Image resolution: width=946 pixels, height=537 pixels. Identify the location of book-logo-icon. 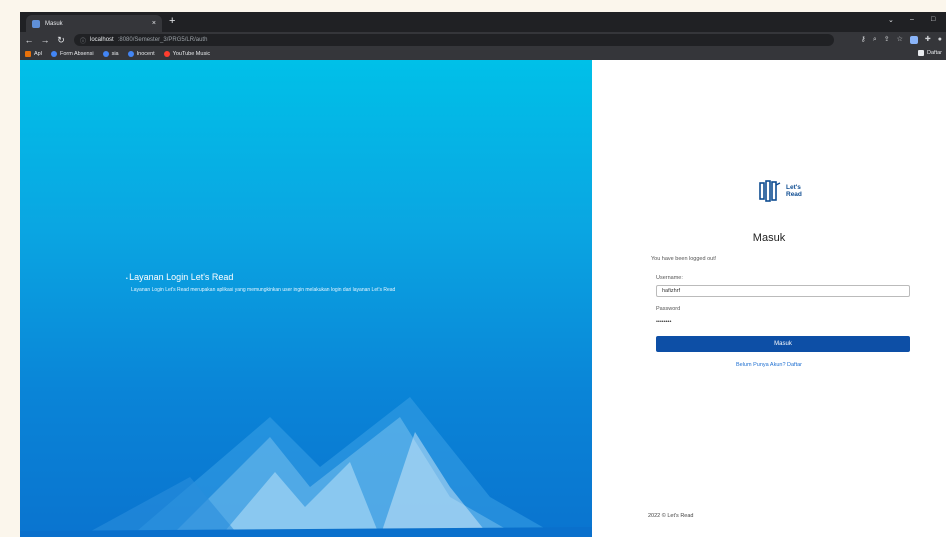
(770, 191).